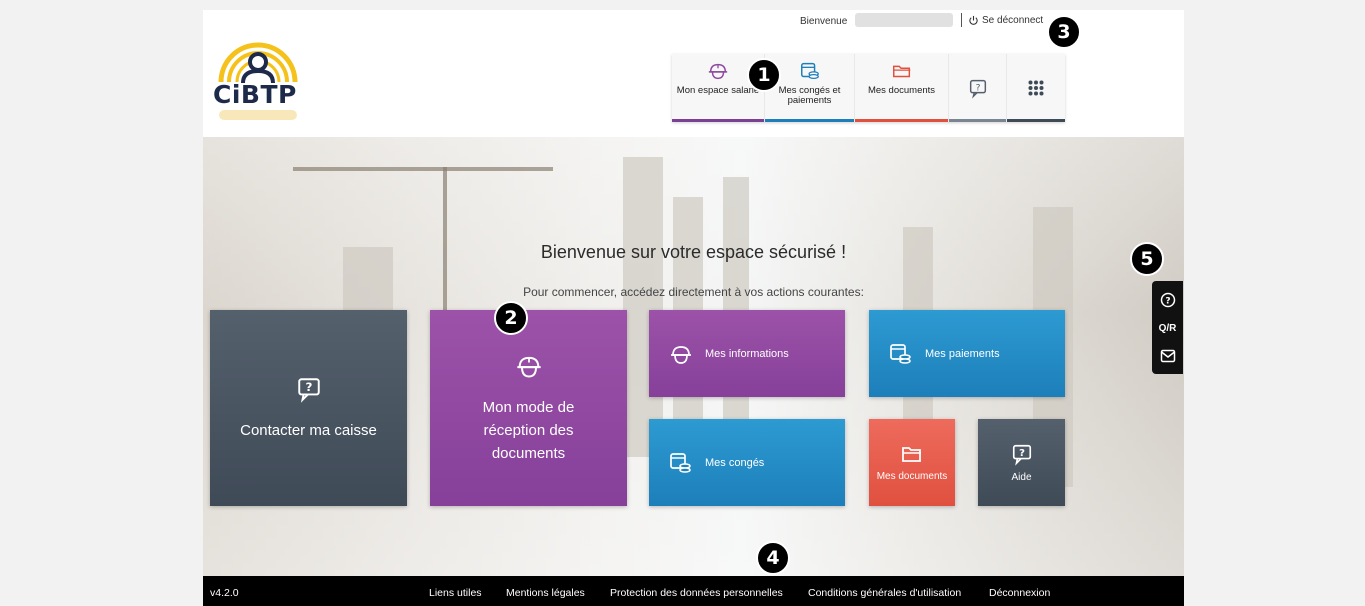  What do you see at coordinates (884, 593) in the screenshot?
I see `footer-link-cgu: Conditions générales d'utilisation` at bounding box center [884, 593].